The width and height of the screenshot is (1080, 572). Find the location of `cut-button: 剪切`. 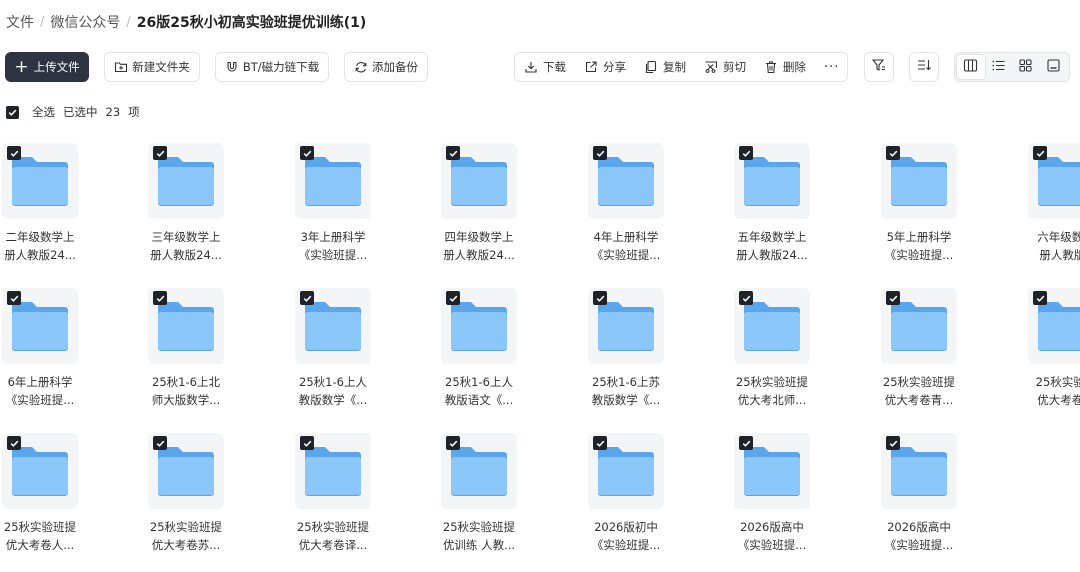

cut-button: 剪切 is located at coordinates (725, 67).